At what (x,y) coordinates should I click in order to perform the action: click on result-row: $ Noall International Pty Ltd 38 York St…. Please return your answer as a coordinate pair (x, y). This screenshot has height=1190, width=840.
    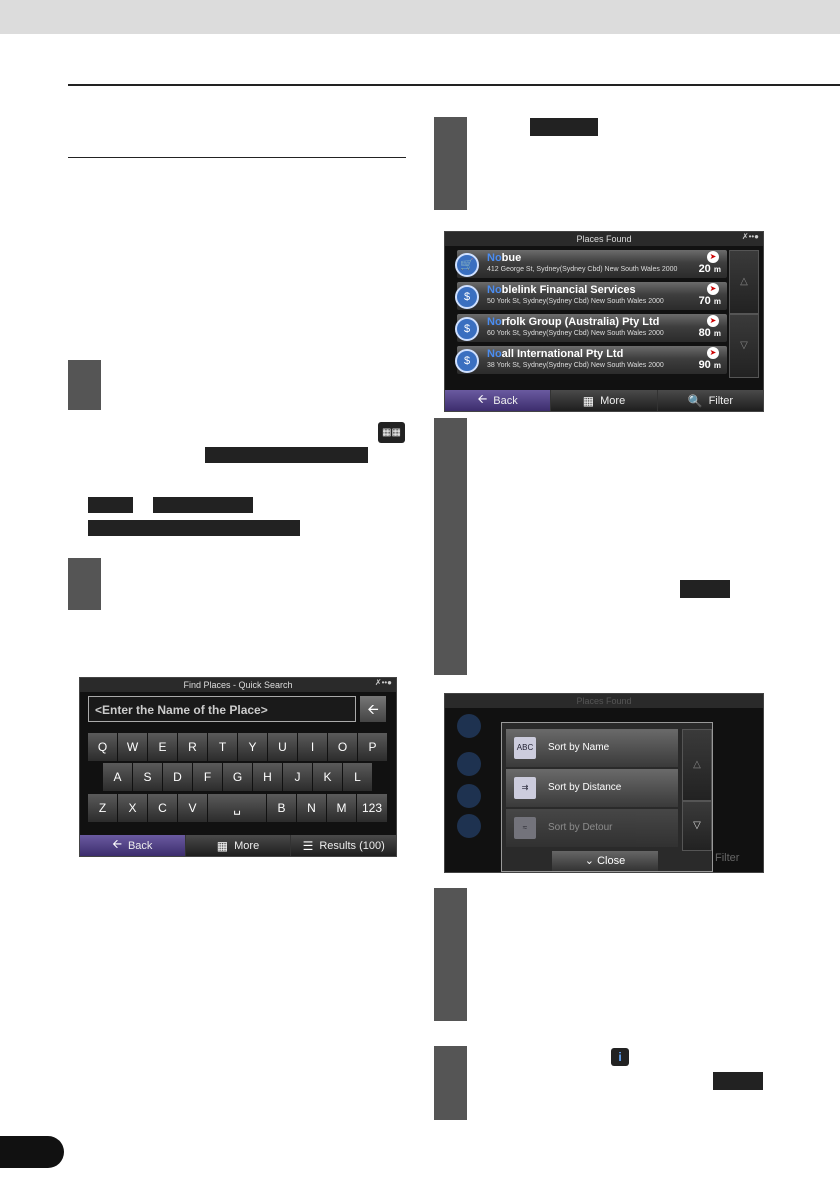
    Looking at the image, I should click on (591, 360).